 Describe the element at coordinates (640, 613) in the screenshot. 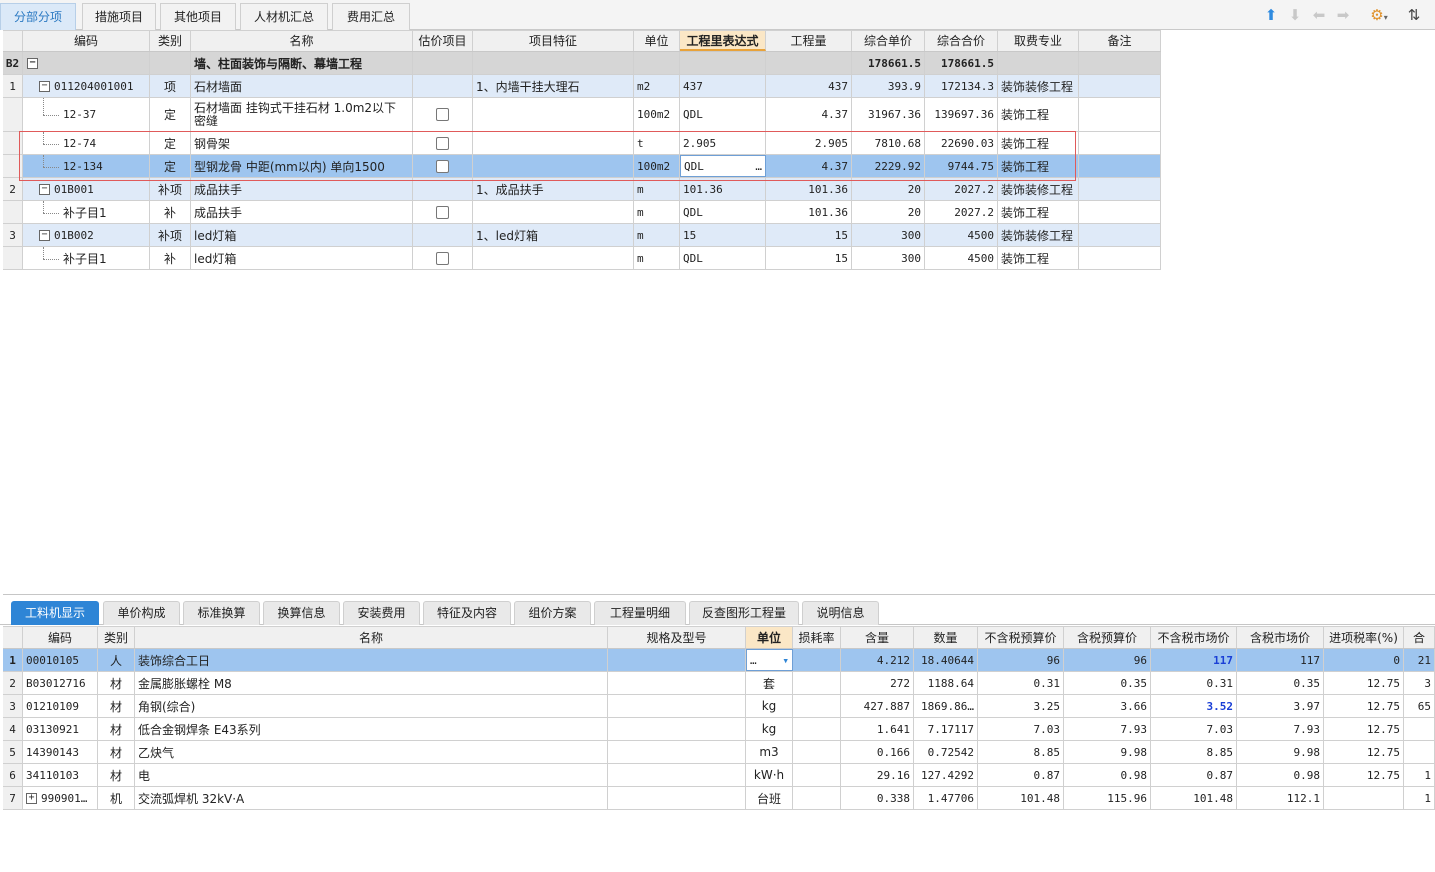

I see `tab-quantity-detail: 工程量明细` at that location.